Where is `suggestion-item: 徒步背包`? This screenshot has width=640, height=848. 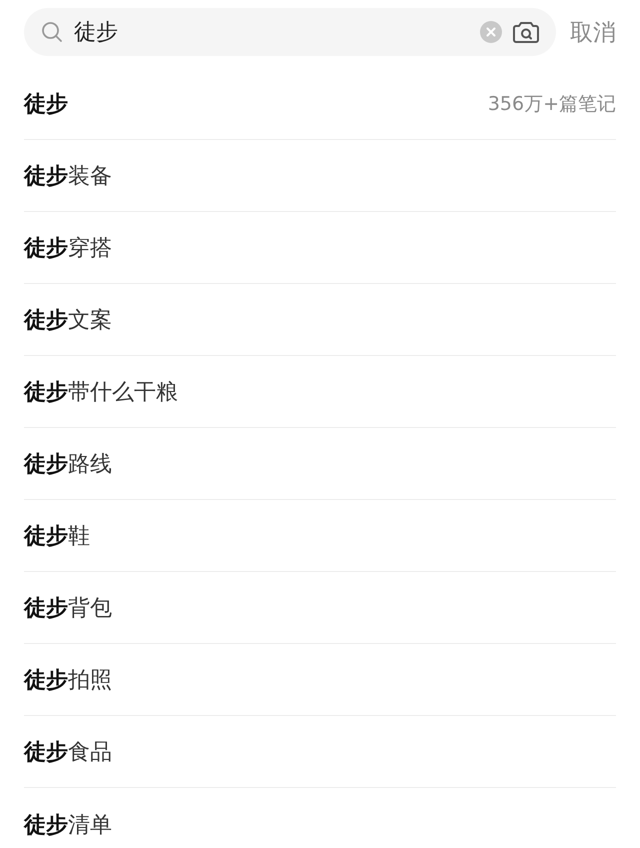 suggestion-item: 徒步背包 is located at coordinates (68, 607).